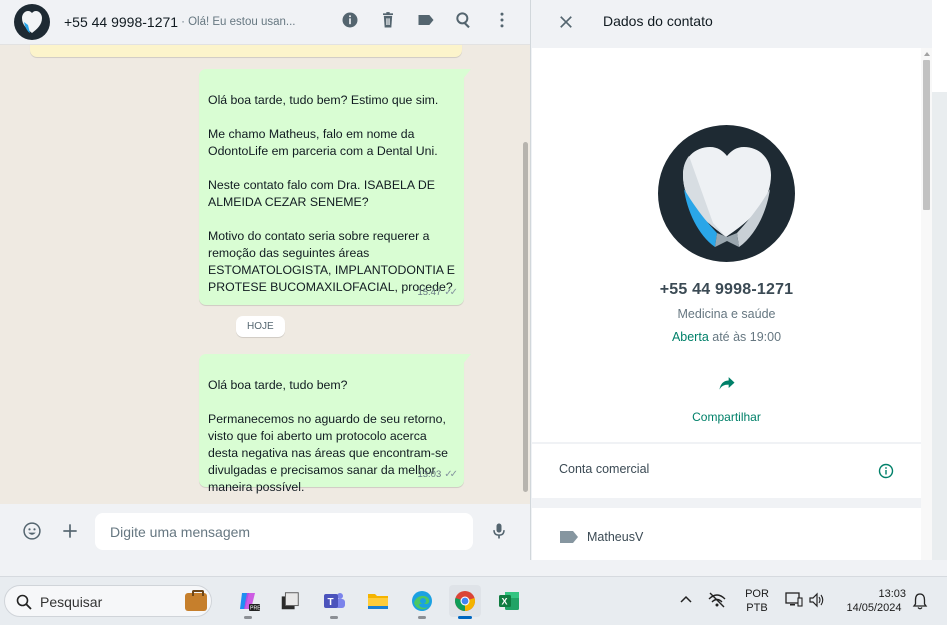 The width and height of the screenshot is (947, 625). What do you see at coordinates (284, 531) in the screenshot?
I see `message-input` at bounding box center [284, 531].